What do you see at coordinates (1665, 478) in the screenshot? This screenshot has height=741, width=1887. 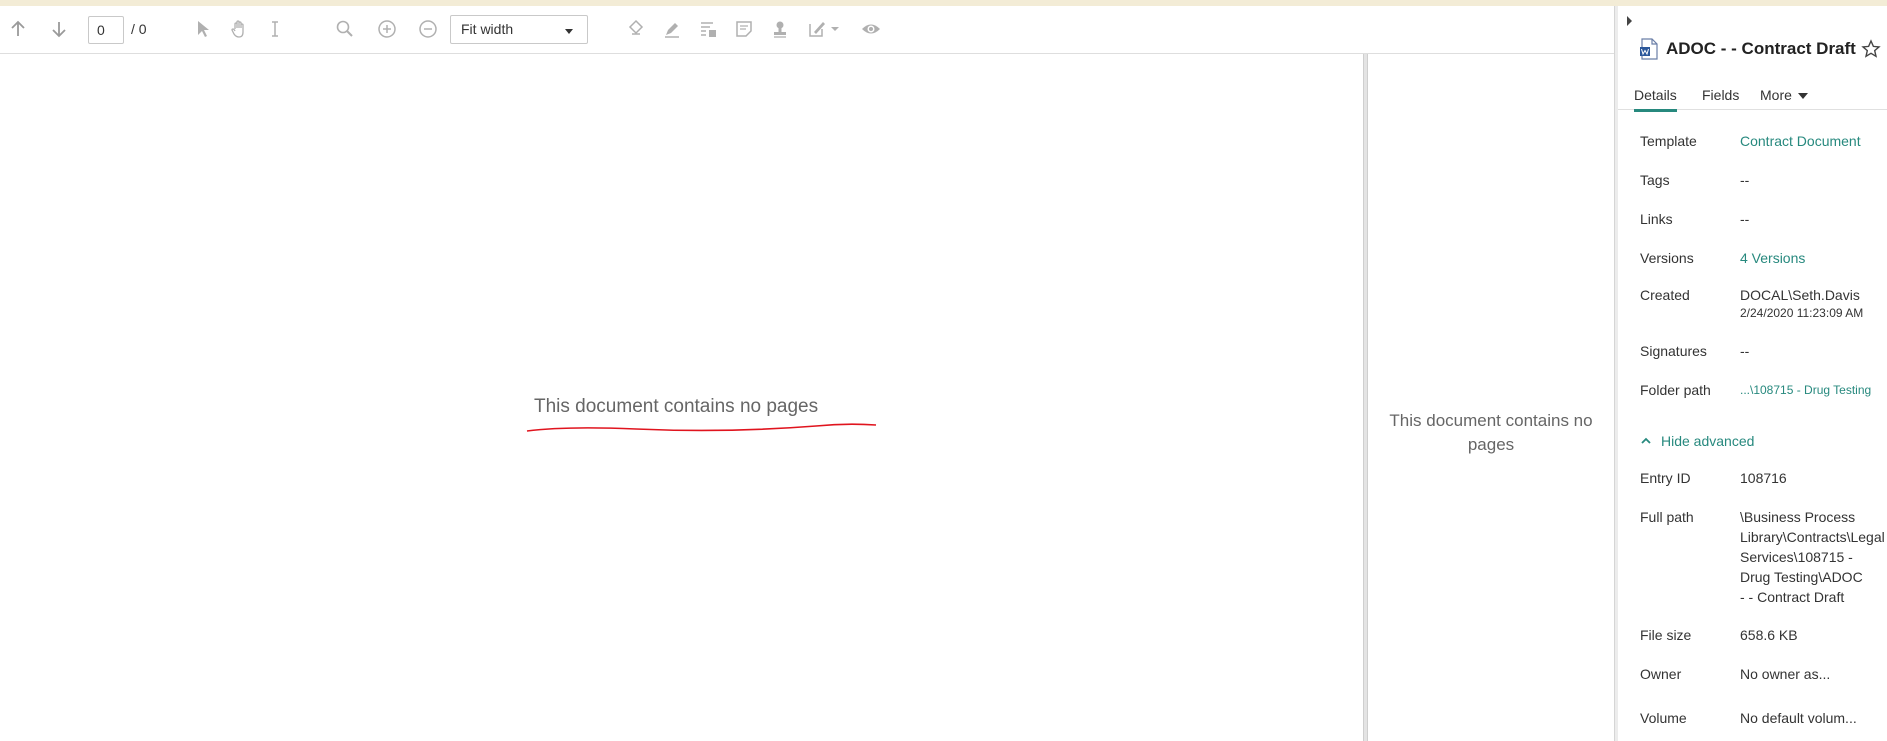 I see `entry-id-label: Entry ID` at bounding box center [1665, 478].